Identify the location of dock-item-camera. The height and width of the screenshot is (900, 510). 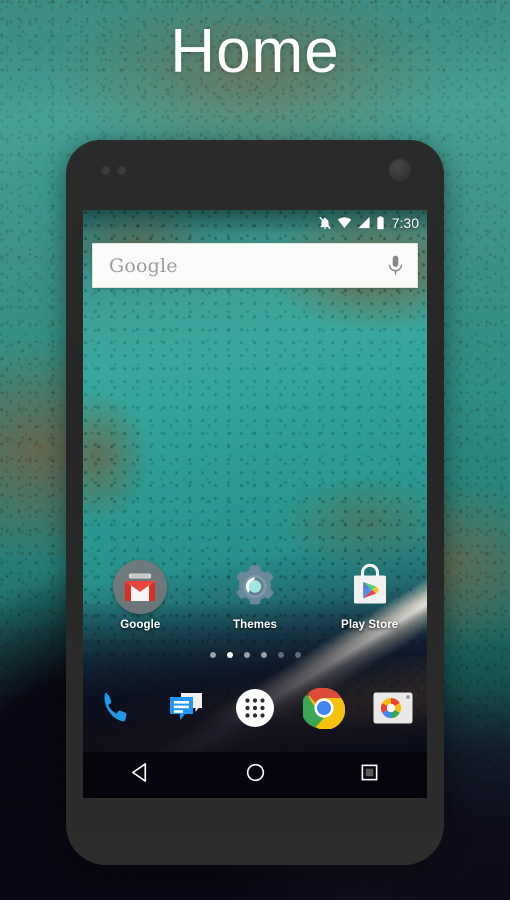
(392, 708).